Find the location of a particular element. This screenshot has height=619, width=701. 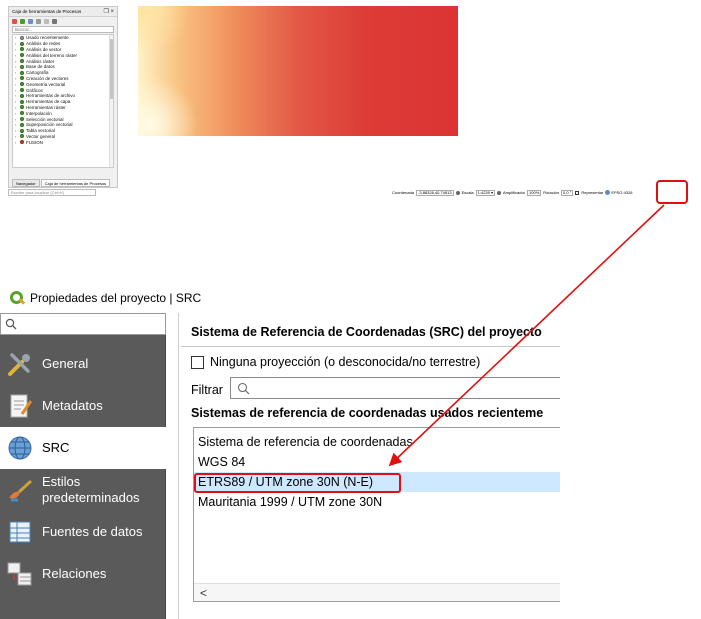

scrollbar-thumb is located at coordinates (111, 69).